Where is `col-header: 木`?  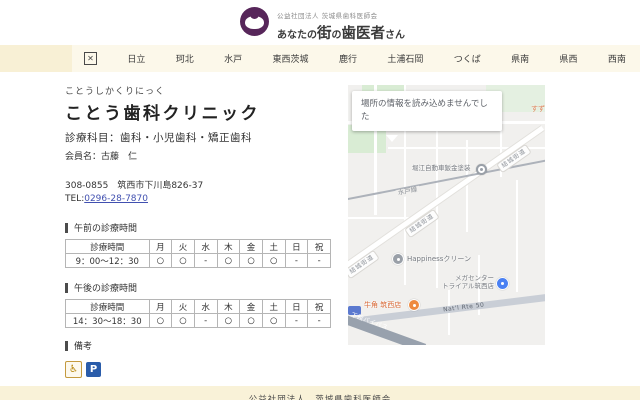
col-header: 木 is located at coordinates (228, 246).